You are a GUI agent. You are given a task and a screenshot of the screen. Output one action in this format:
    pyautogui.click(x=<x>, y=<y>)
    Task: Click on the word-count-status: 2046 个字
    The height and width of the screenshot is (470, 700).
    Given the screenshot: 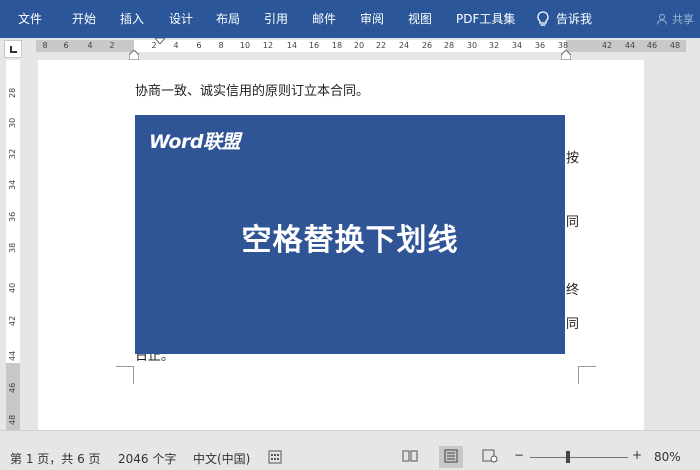 What is the action you would take?
    pyautogui.click(x=147, y=458)
    